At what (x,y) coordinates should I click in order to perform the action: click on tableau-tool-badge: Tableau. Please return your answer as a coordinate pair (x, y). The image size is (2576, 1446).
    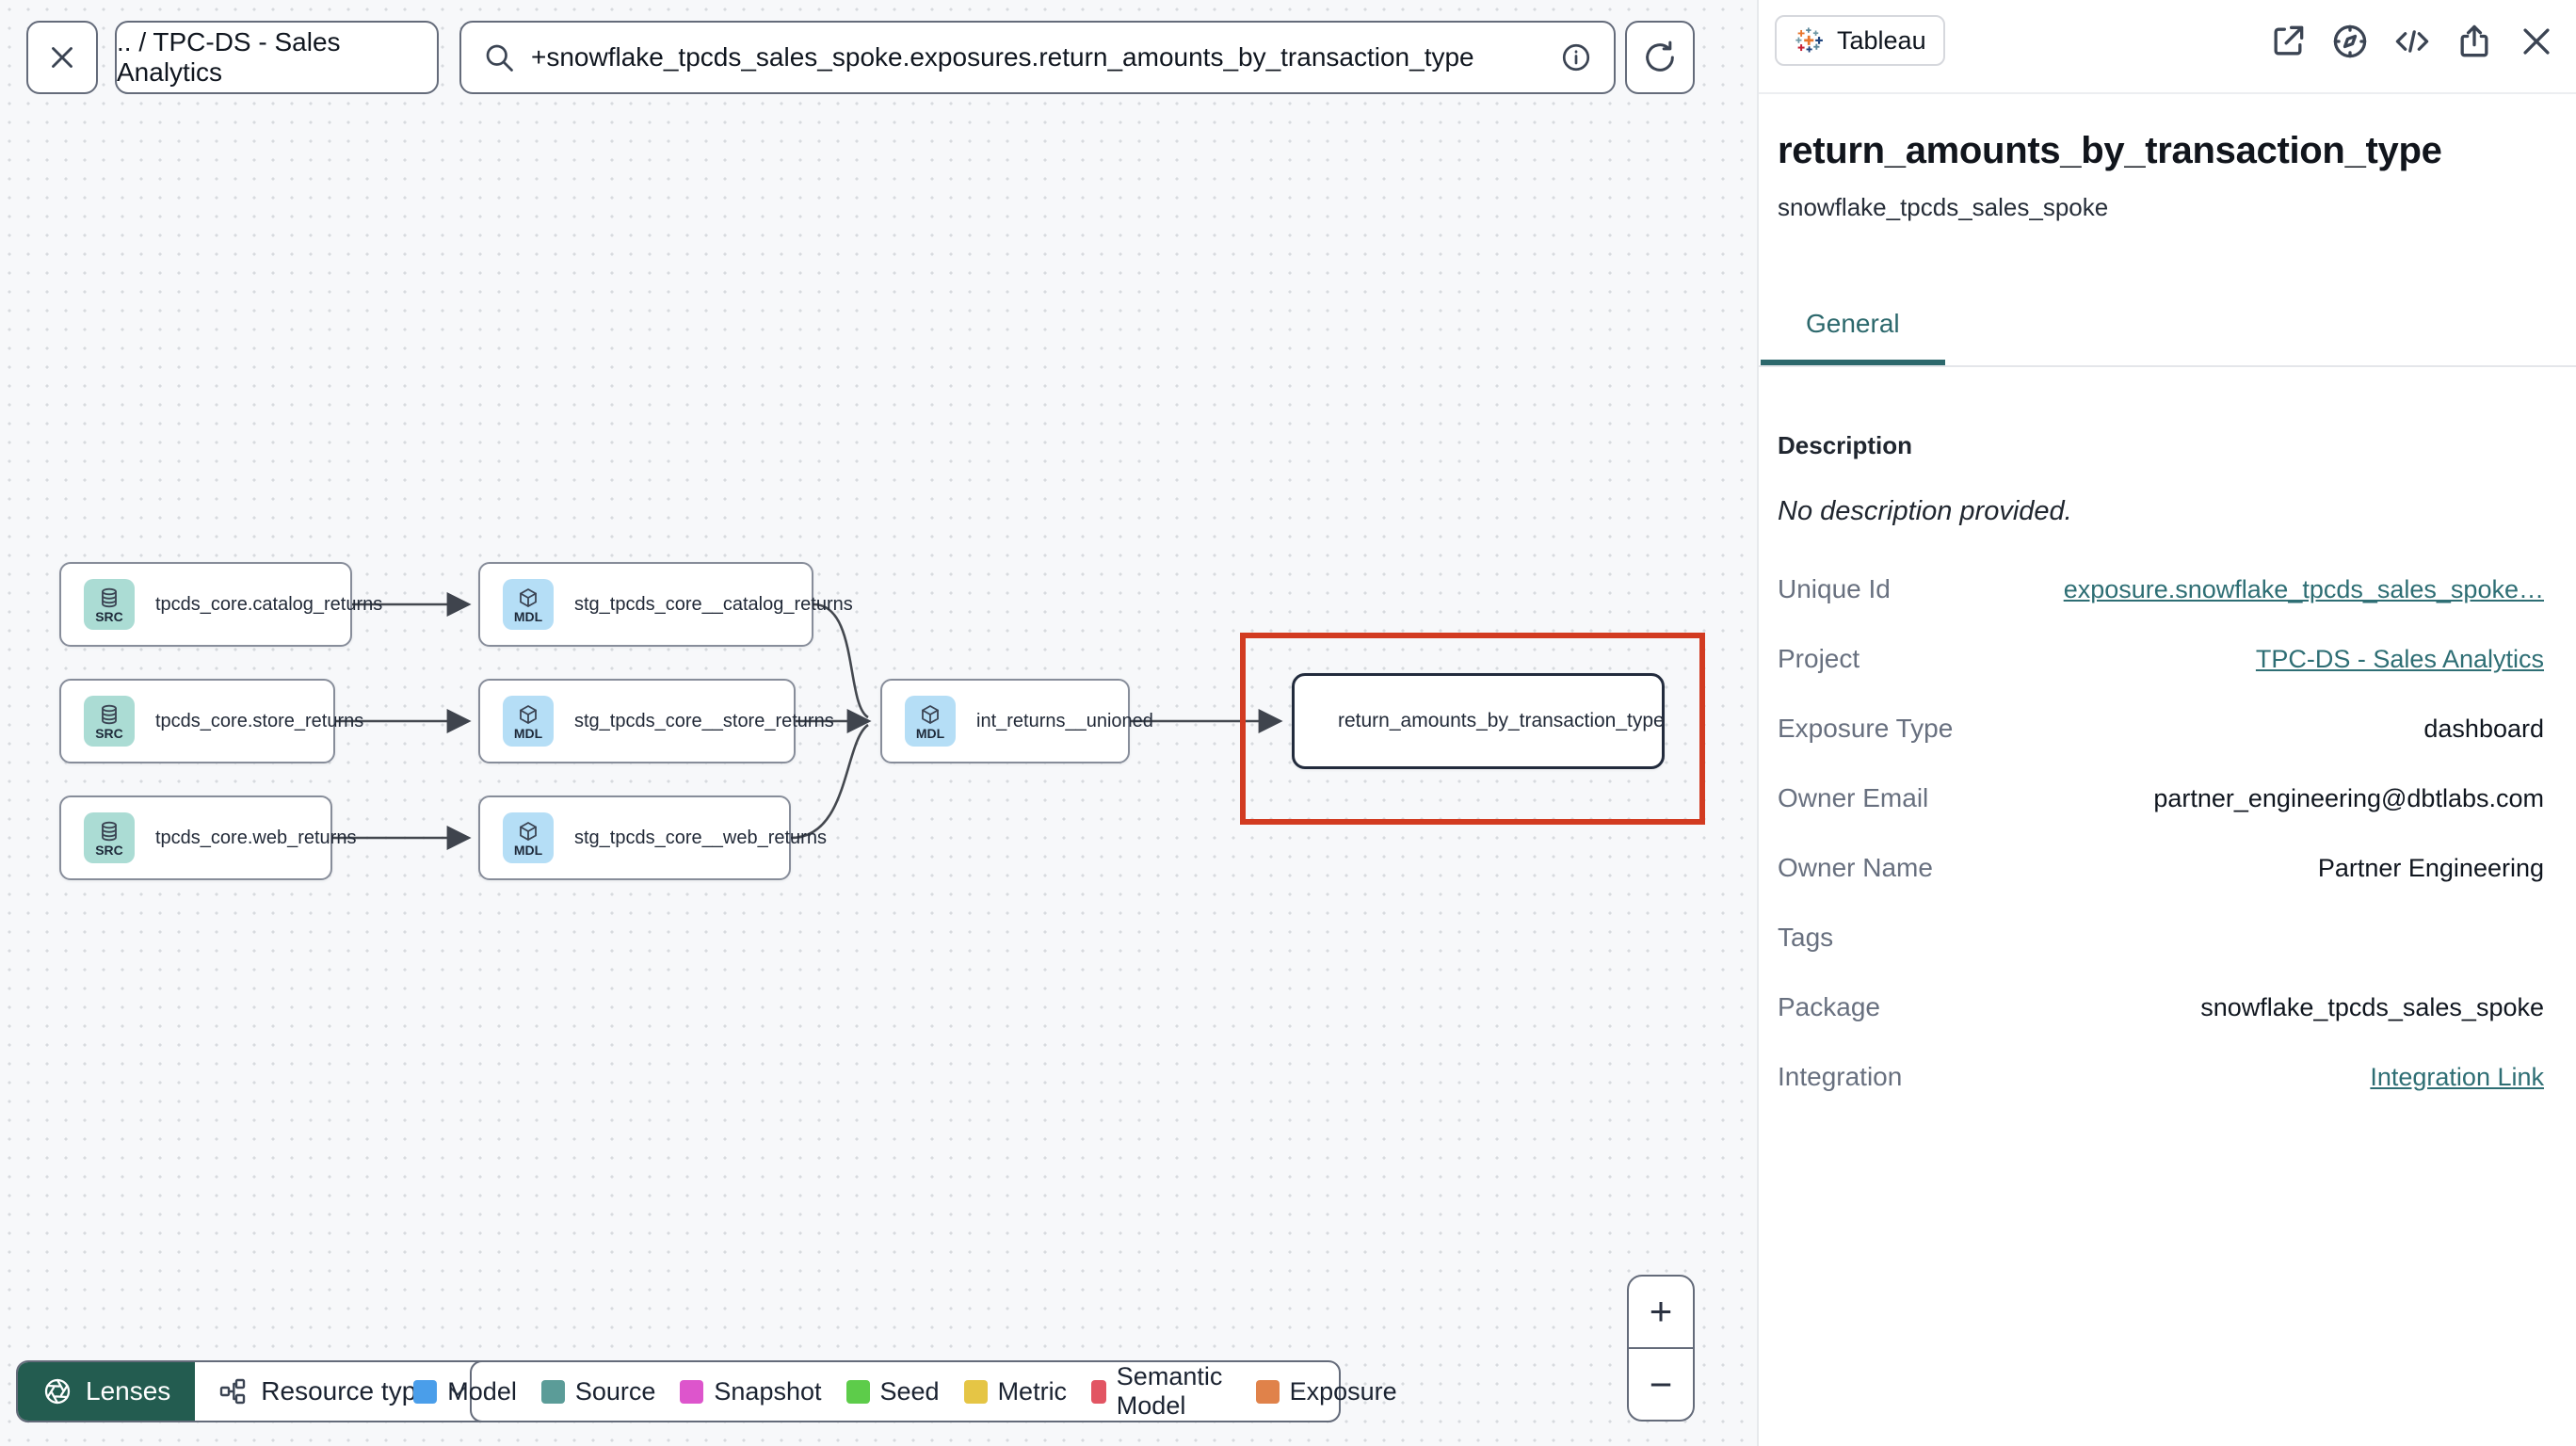
    Looking at the image, I should click on (1860, 40).